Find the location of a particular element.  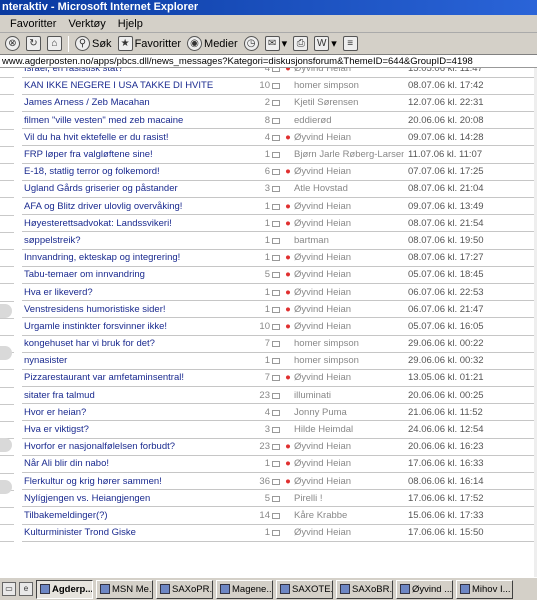

topic-date: 17.06.06 kl. 17:52 is located at coordinates (470, 498).